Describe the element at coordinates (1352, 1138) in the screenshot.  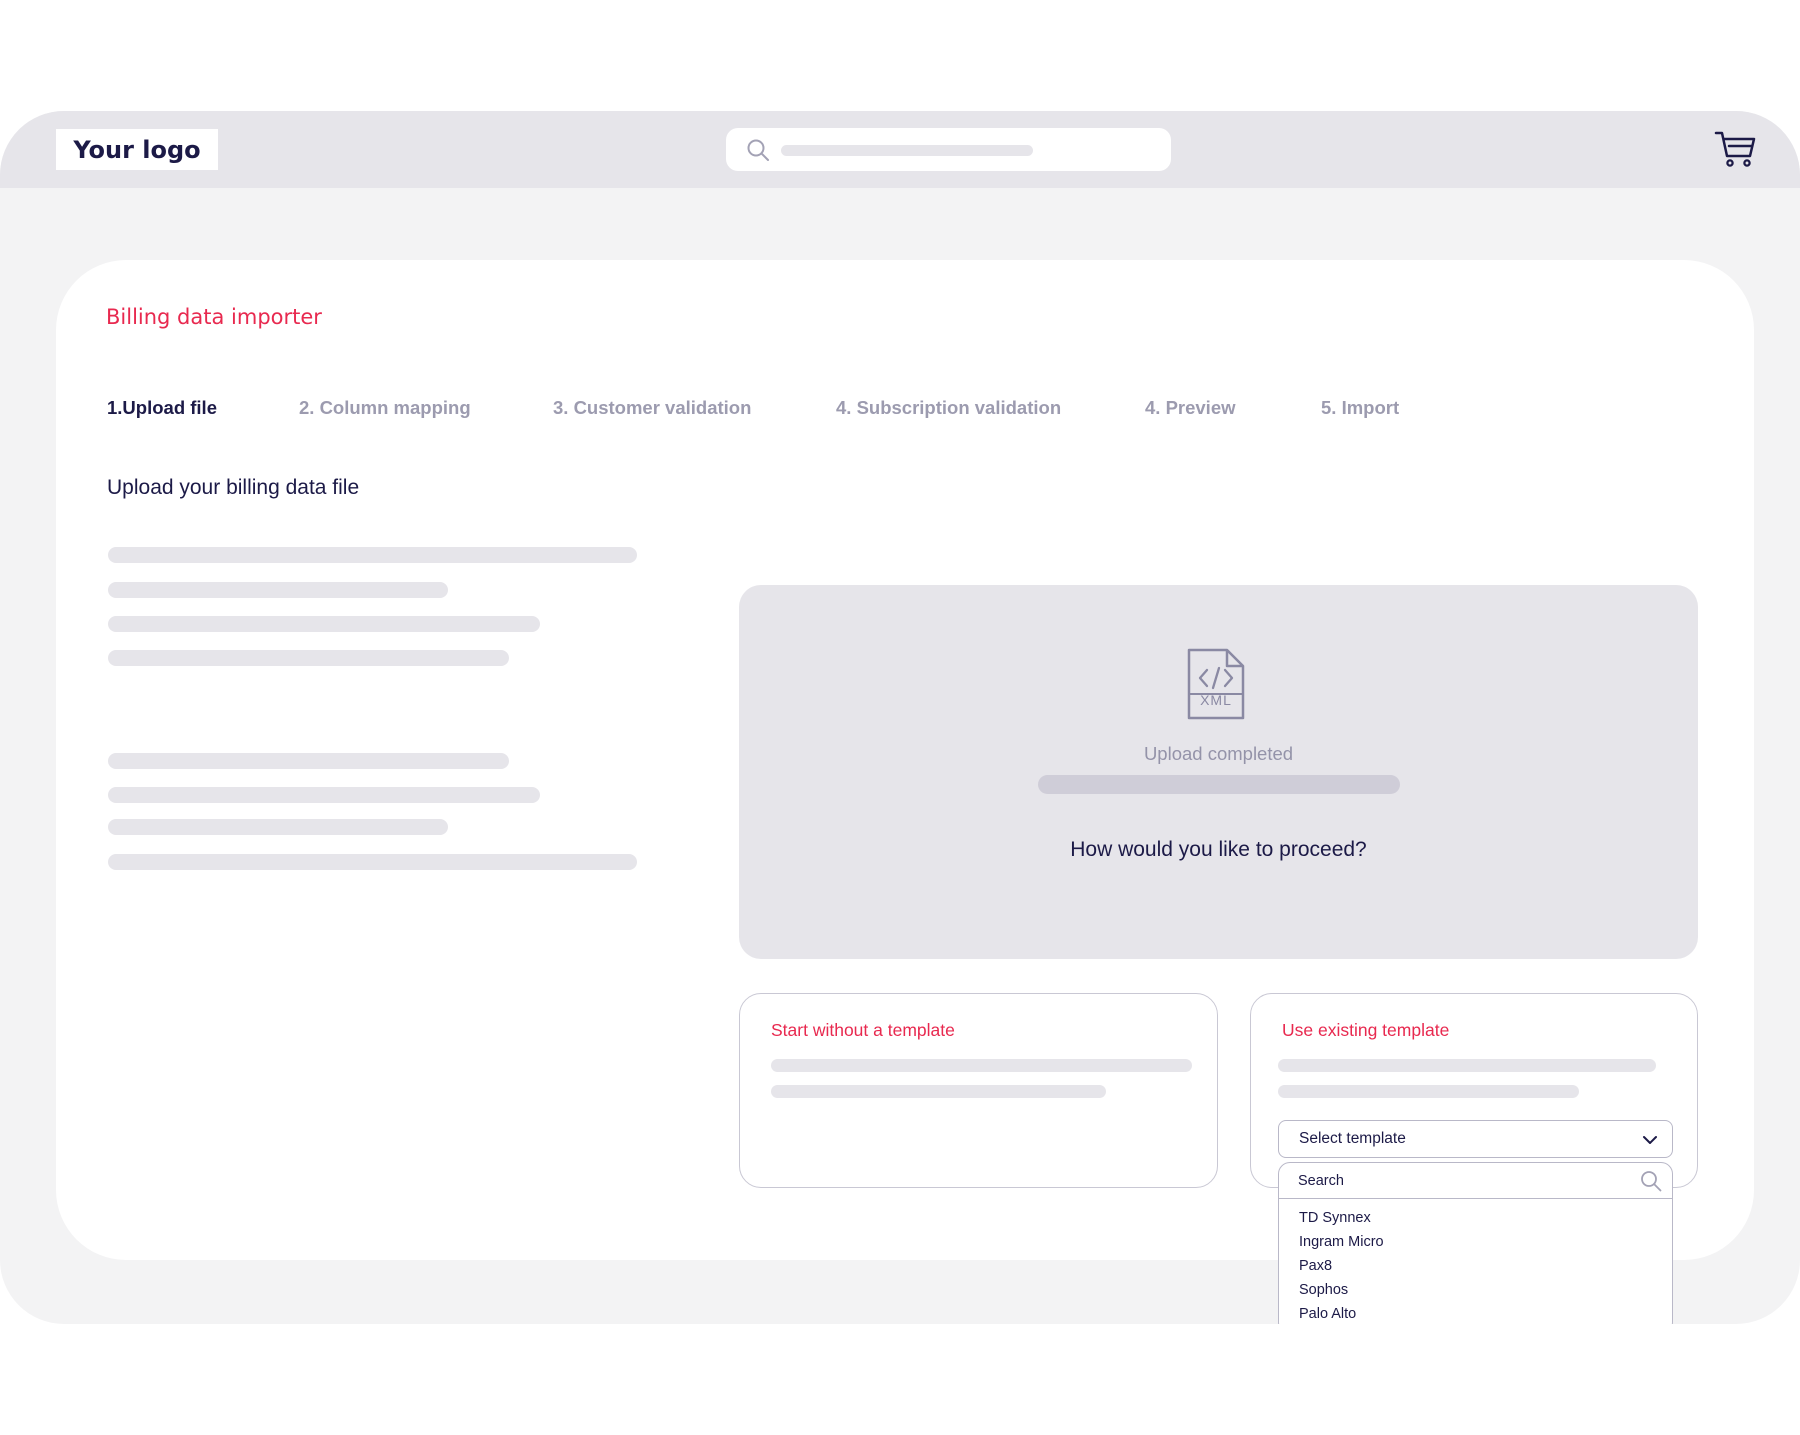
I see `template-select-value: Select template` at that location.